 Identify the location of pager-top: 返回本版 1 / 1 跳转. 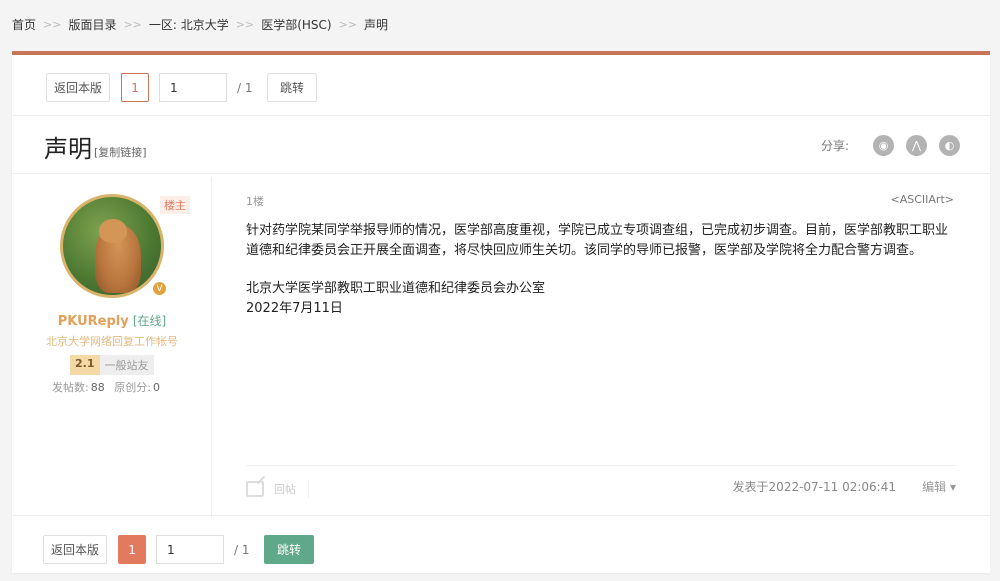
(182, 87).